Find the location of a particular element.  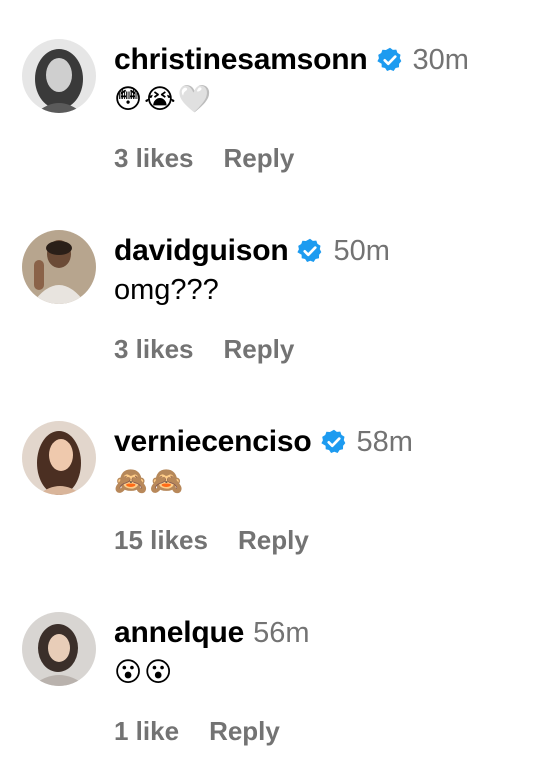

comment-timestamp: 30m is located at coordinates (440, 59).